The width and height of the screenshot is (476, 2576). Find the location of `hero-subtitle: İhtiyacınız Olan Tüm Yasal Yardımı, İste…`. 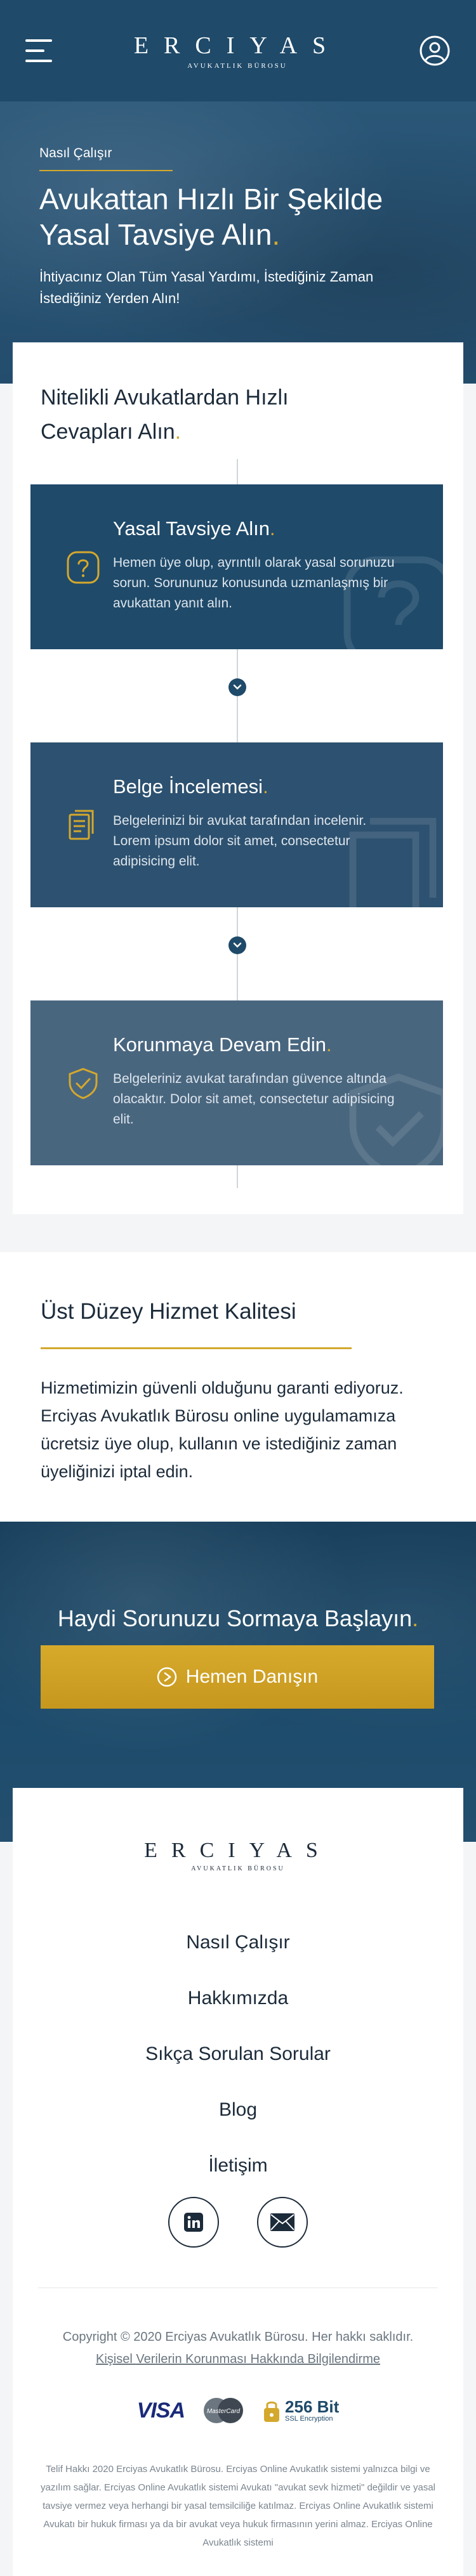

hero-subtitle: İhtiyacınız Olan Tüm Yasal Yardımı, İste… is located at coordinates (207, 287).